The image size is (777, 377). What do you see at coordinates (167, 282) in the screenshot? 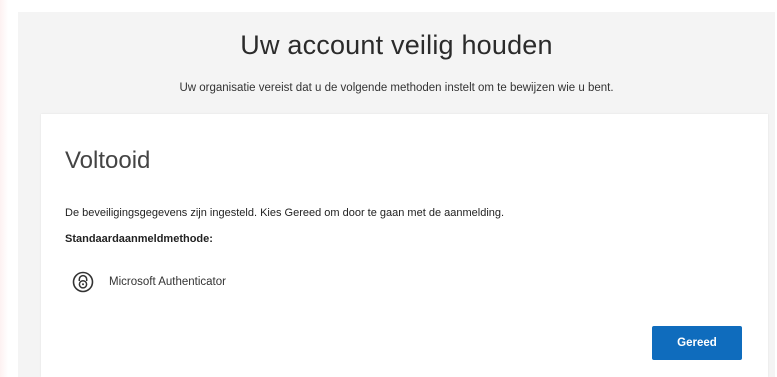
I see `default-method-name: Microsoft Authenticator` at bounding box center [167, 282].